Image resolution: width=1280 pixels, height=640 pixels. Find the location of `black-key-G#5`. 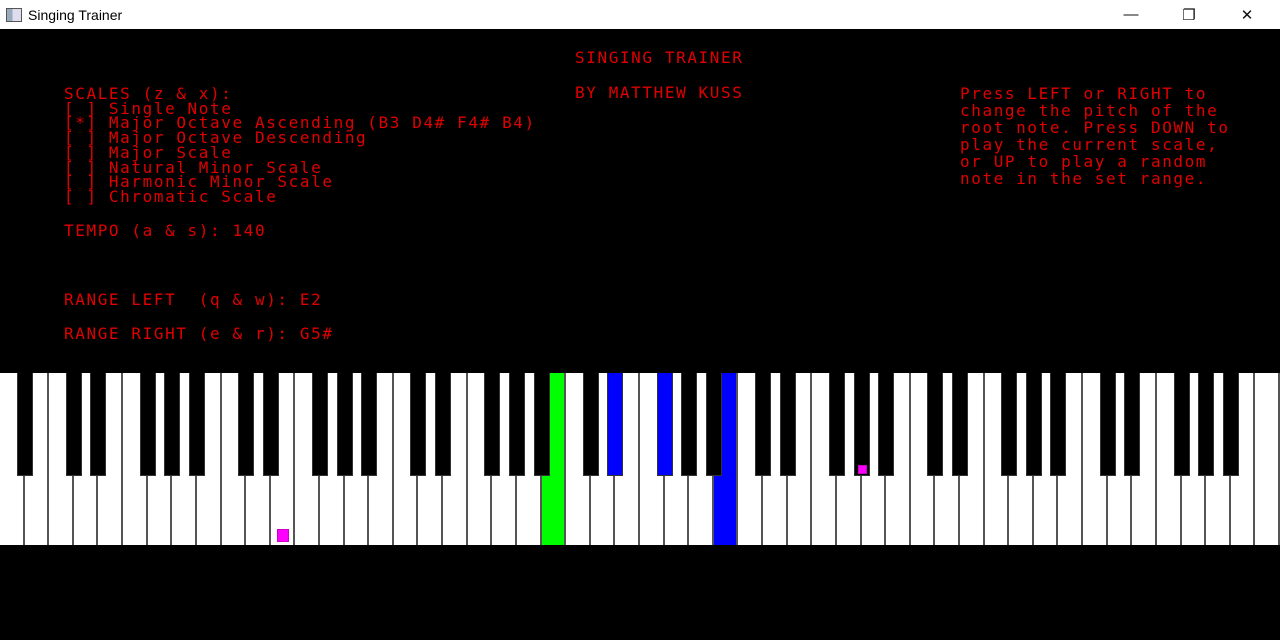

black-key-G#5 is located at coordinates (861, 424).